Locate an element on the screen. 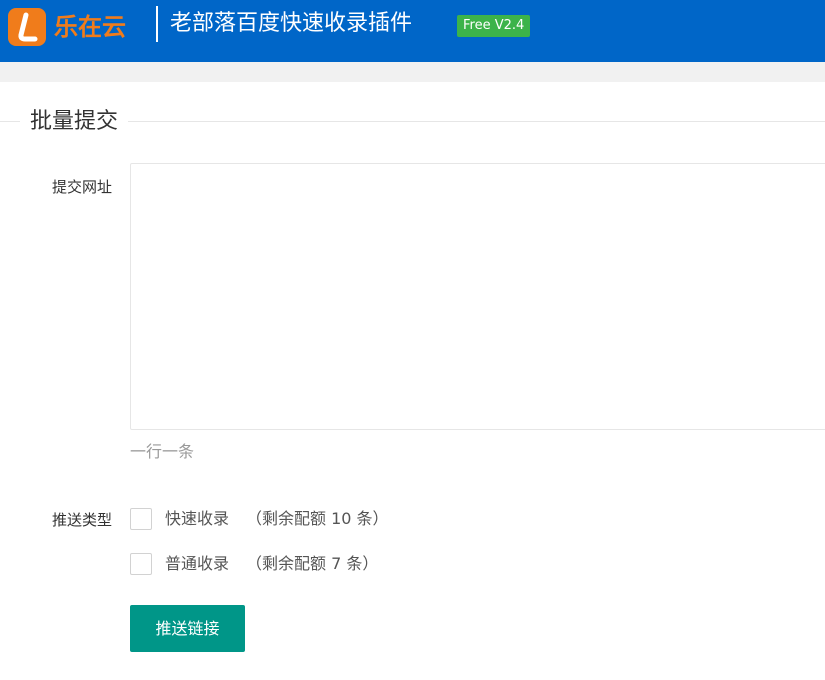 The width and height of the screenshot is (825, 680). fast-index-checkbox is located at coordinates (141, 519).